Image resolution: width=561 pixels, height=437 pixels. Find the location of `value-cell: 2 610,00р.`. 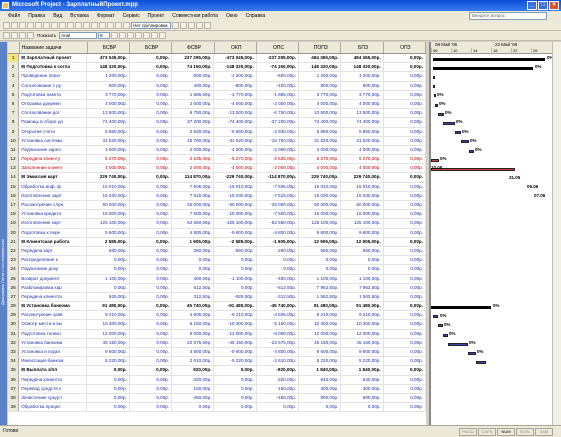

value-cell: 2 610,00р. is located at coordinates (193, 361).